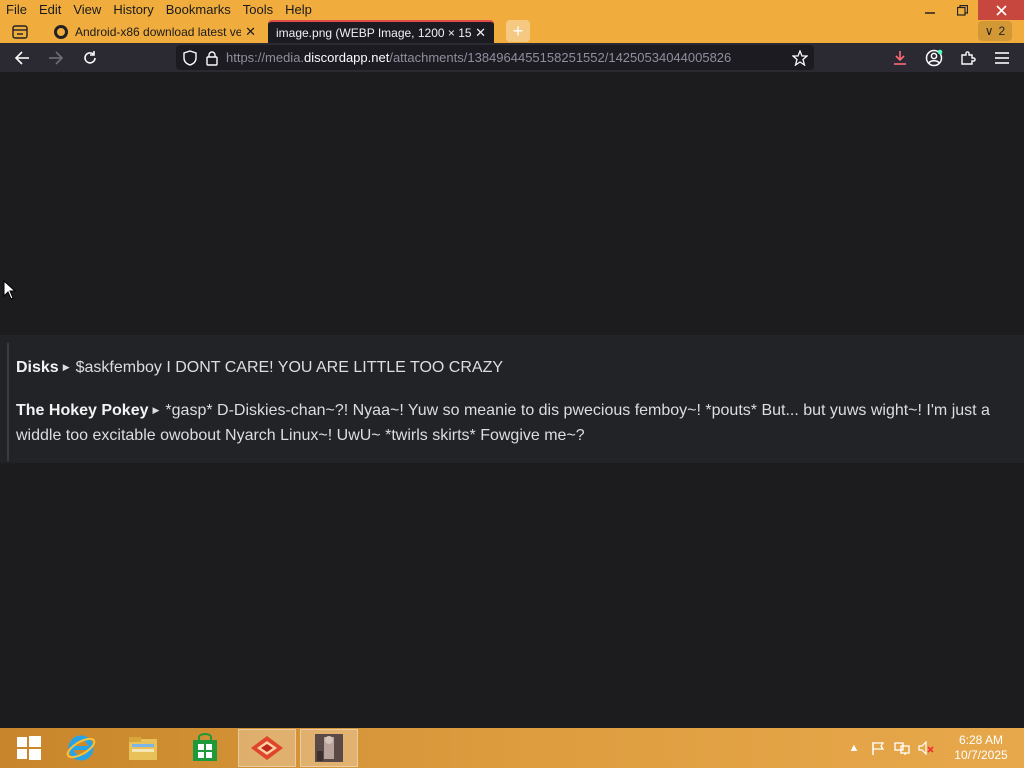  I want to click on window-close-button, so click(1001, 10).